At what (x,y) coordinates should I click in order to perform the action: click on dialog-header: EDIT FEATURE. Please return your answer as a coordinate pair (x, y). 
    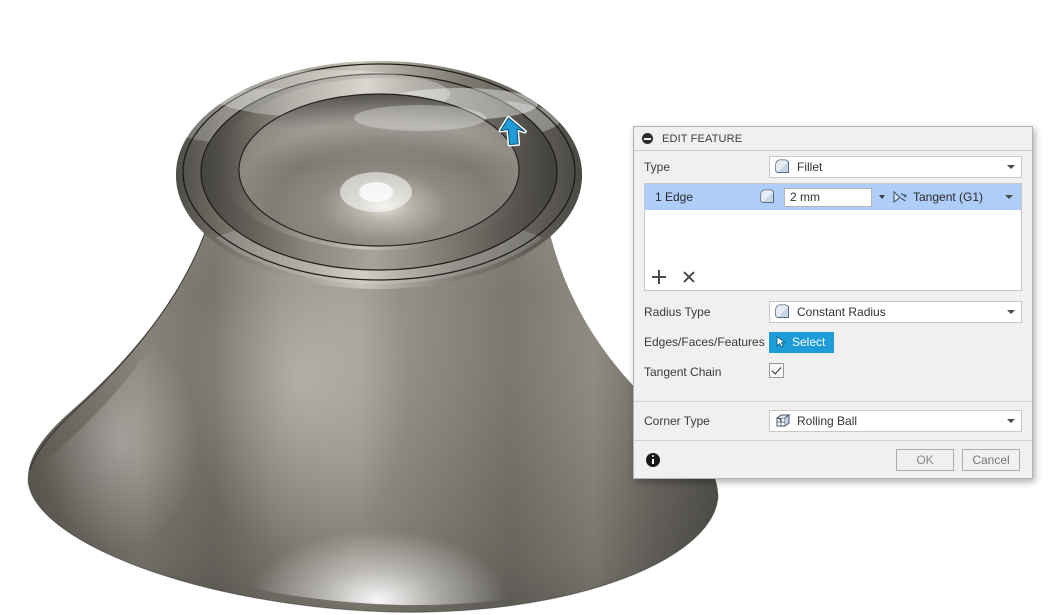
    Looking at the image, I should click on (833, 139).